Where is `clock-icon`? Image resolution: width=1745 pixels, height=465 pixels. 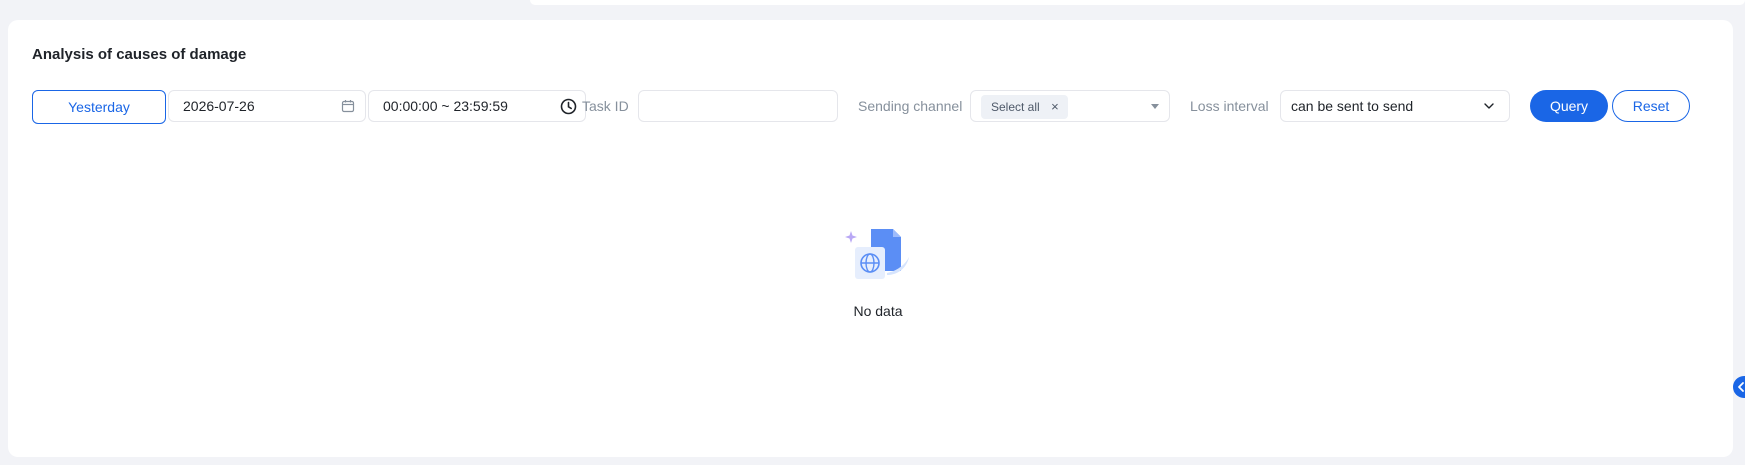 clock-icon is located at coordinates (568, 106).